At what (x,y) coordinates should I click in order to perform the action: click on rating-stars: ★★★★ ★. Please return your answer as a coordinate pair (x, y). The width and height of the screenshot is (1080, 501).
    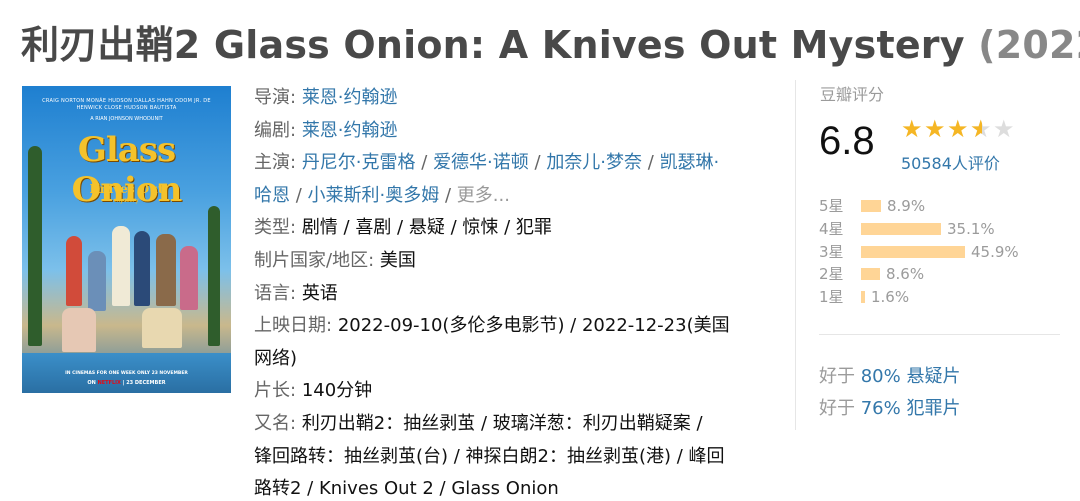
    Looking at the image, I should click on (958, 129).